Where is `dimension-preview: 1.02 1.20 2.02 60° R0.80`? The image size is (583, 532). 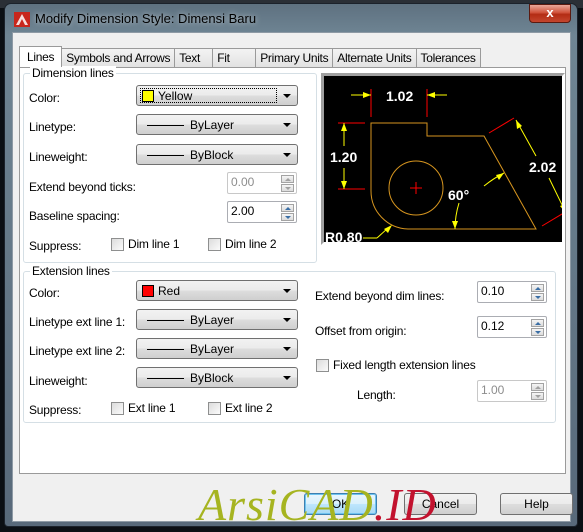
dimension-preview: 1.02 1.20 2.02 60° R0.80 is located at coordinates (444, 159).